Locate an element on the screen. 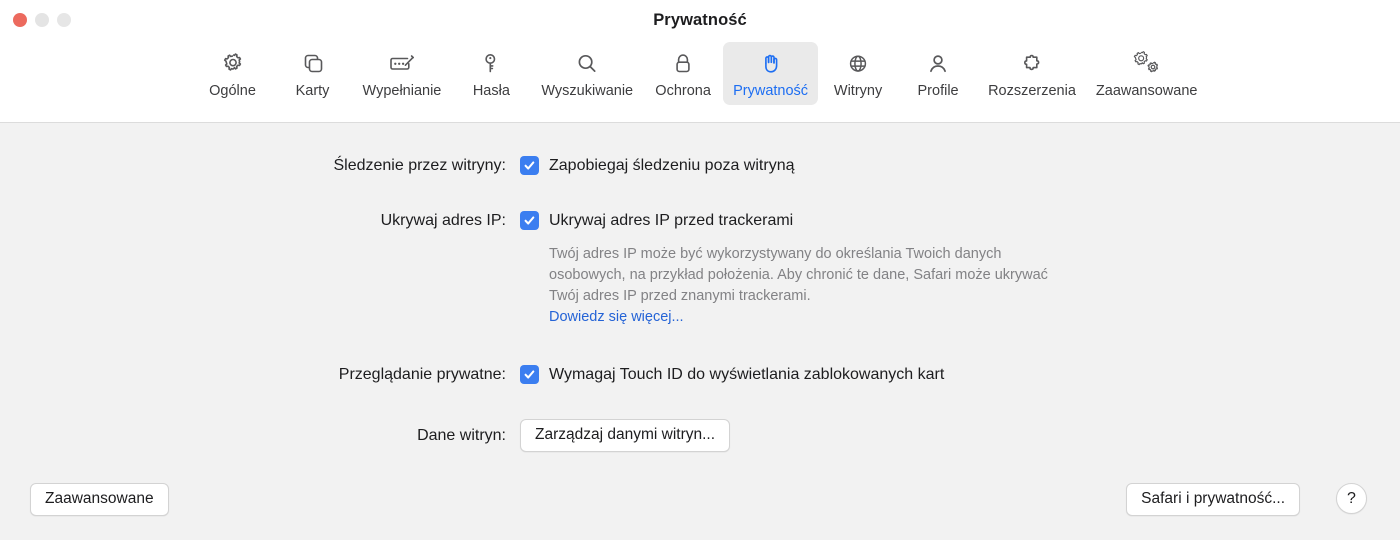  tab-label: Rozszerzenia is located at coordinates (1032, 91).